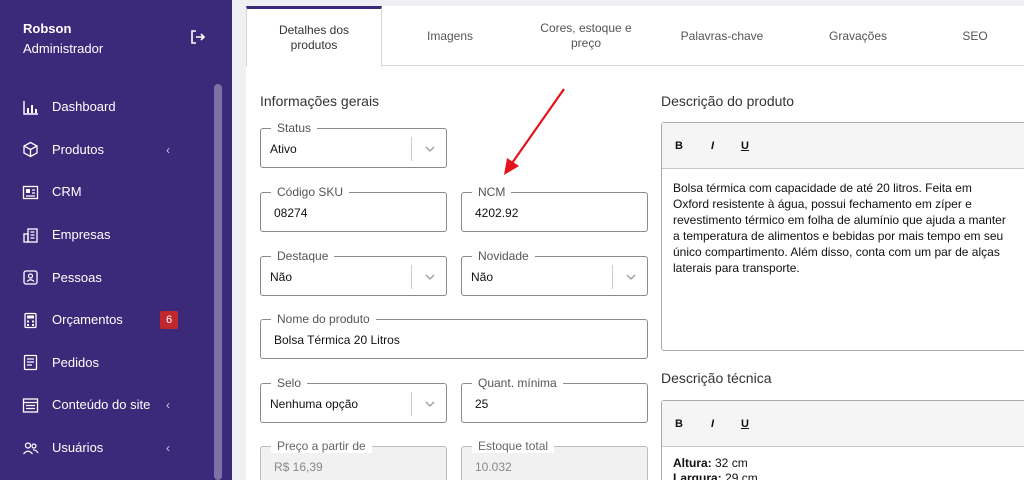 The image size is (1024, 480). Describe the element at coordinates (321, 446) in the screenshot. I see `field-label: Preço a partir de` at that location.